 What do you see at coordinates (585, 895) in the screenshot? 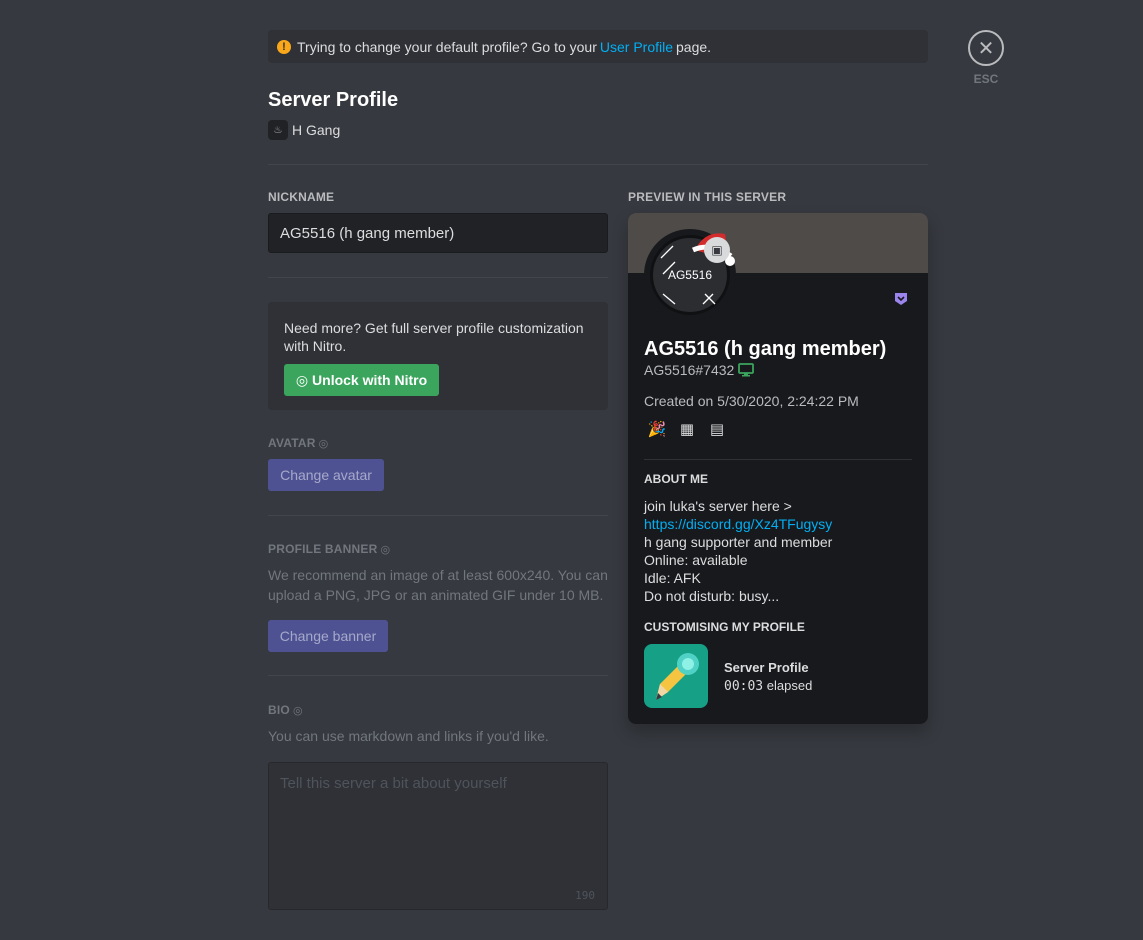
I see `bio-char-counter: 190` at bounding box center [585, 895].